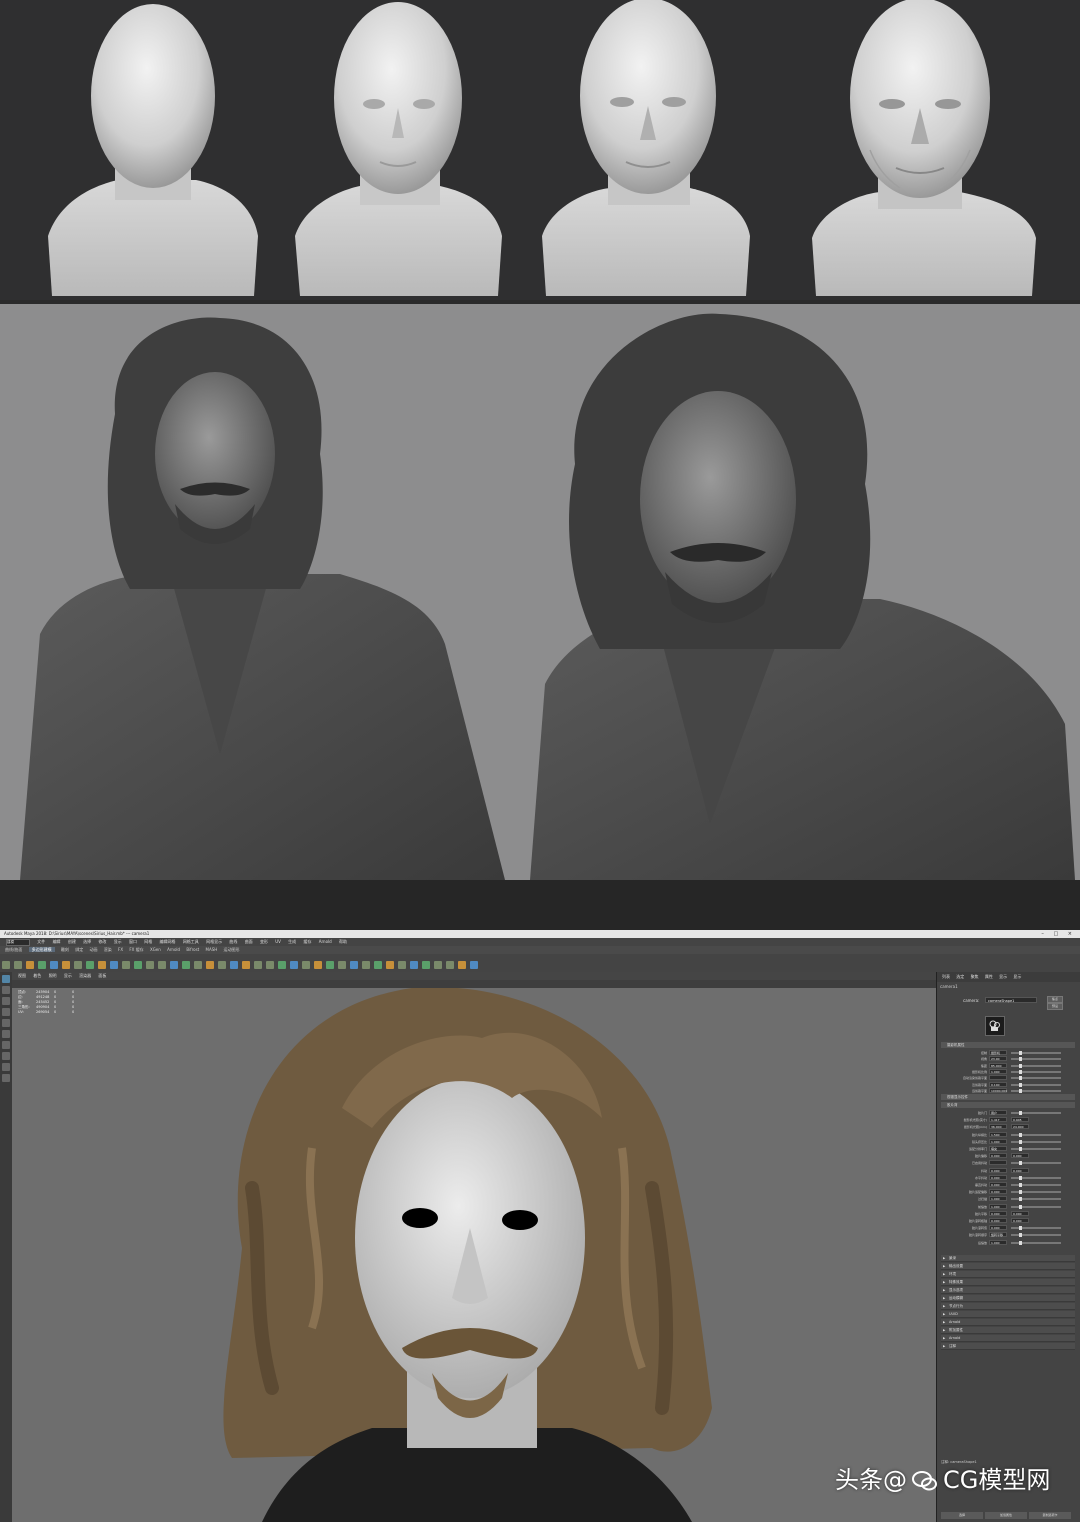  What do you see at coordinates (1017, 976) in the screenshot?
I see `attr-menu-help: 显示` at bounding box center [1017, 976].